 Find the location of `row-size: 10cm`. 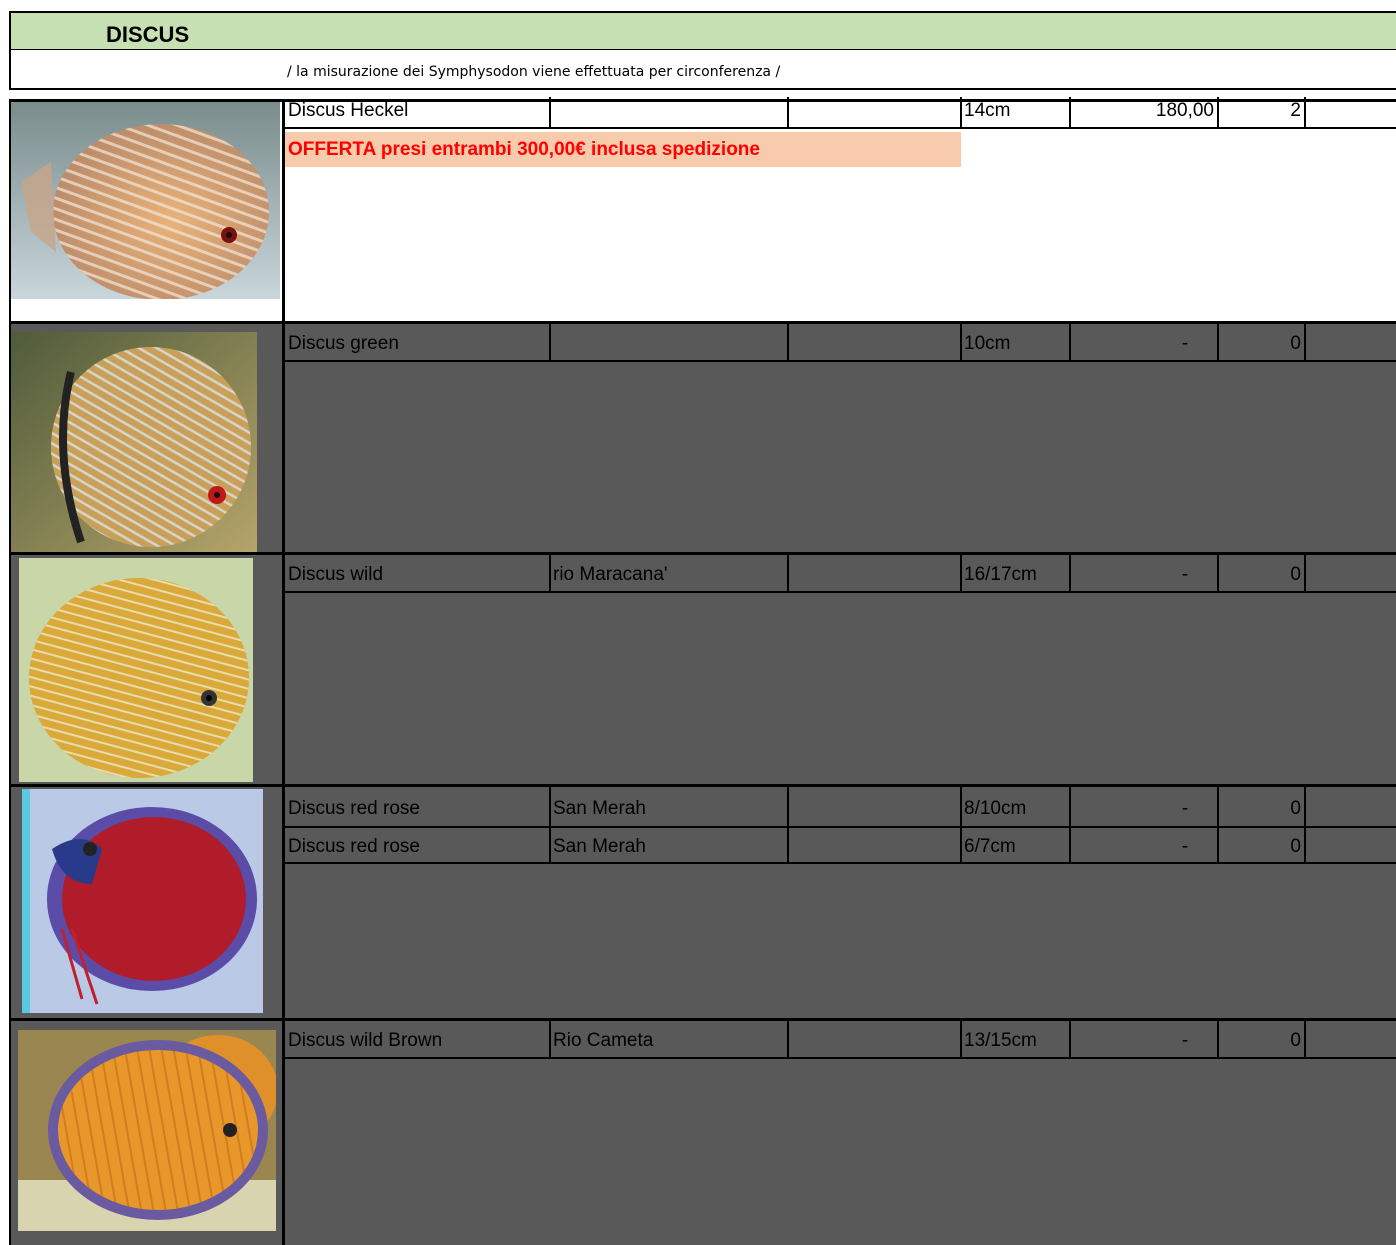

row-size: 10cm is located at coordinates (987, 343).